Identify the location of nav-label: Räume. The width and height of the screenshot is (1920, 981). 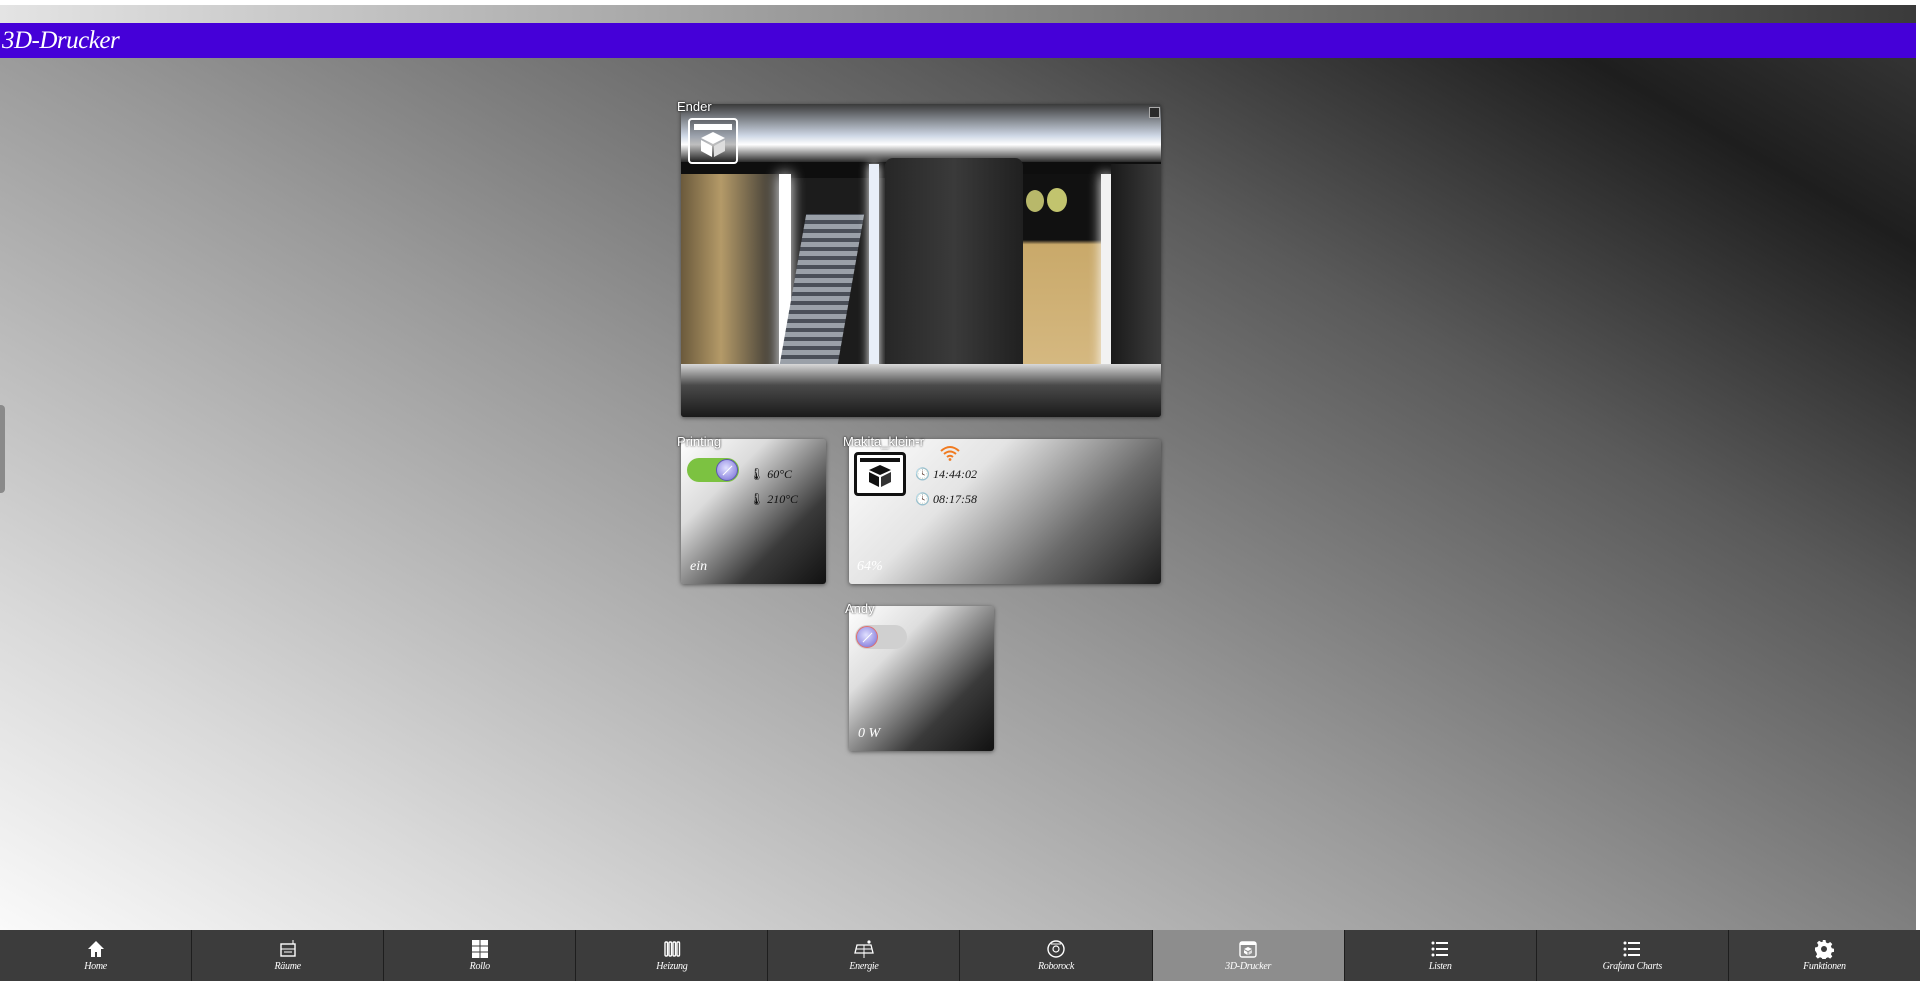
(288, 966).